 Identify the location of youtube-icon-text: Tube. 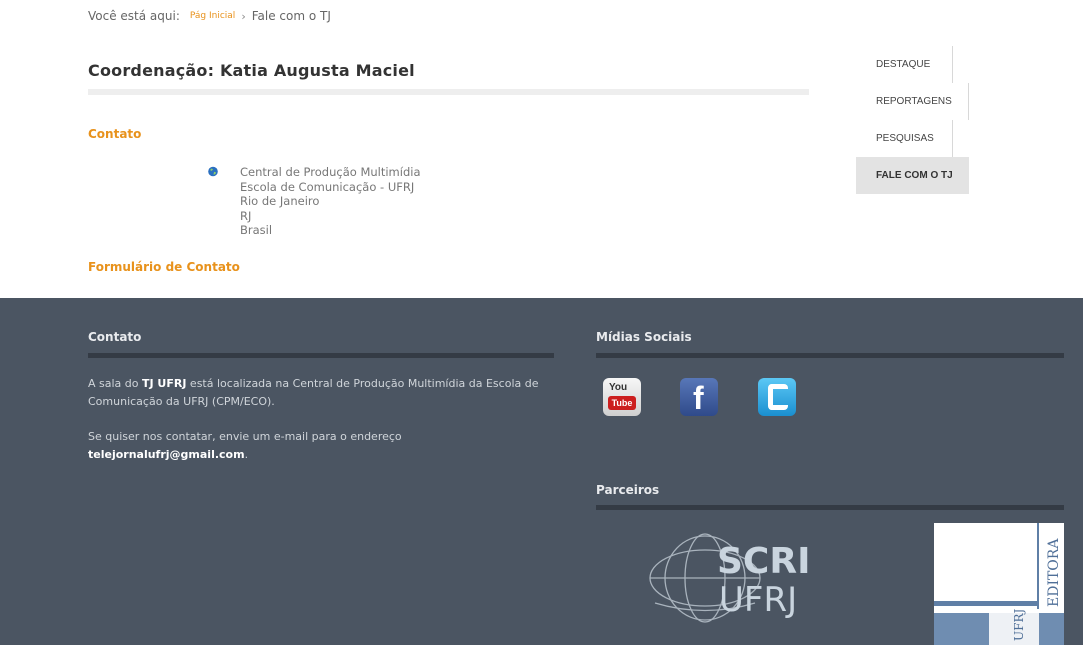
(622, 403).